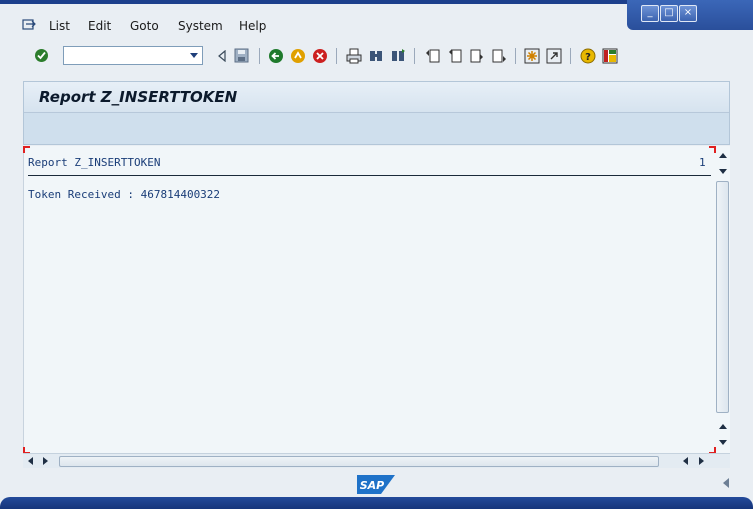 This screenshot has width=753, height=509. Describe the element at coordinates (275, 55) in the screenshot. I see `back-green-icon` at that location.